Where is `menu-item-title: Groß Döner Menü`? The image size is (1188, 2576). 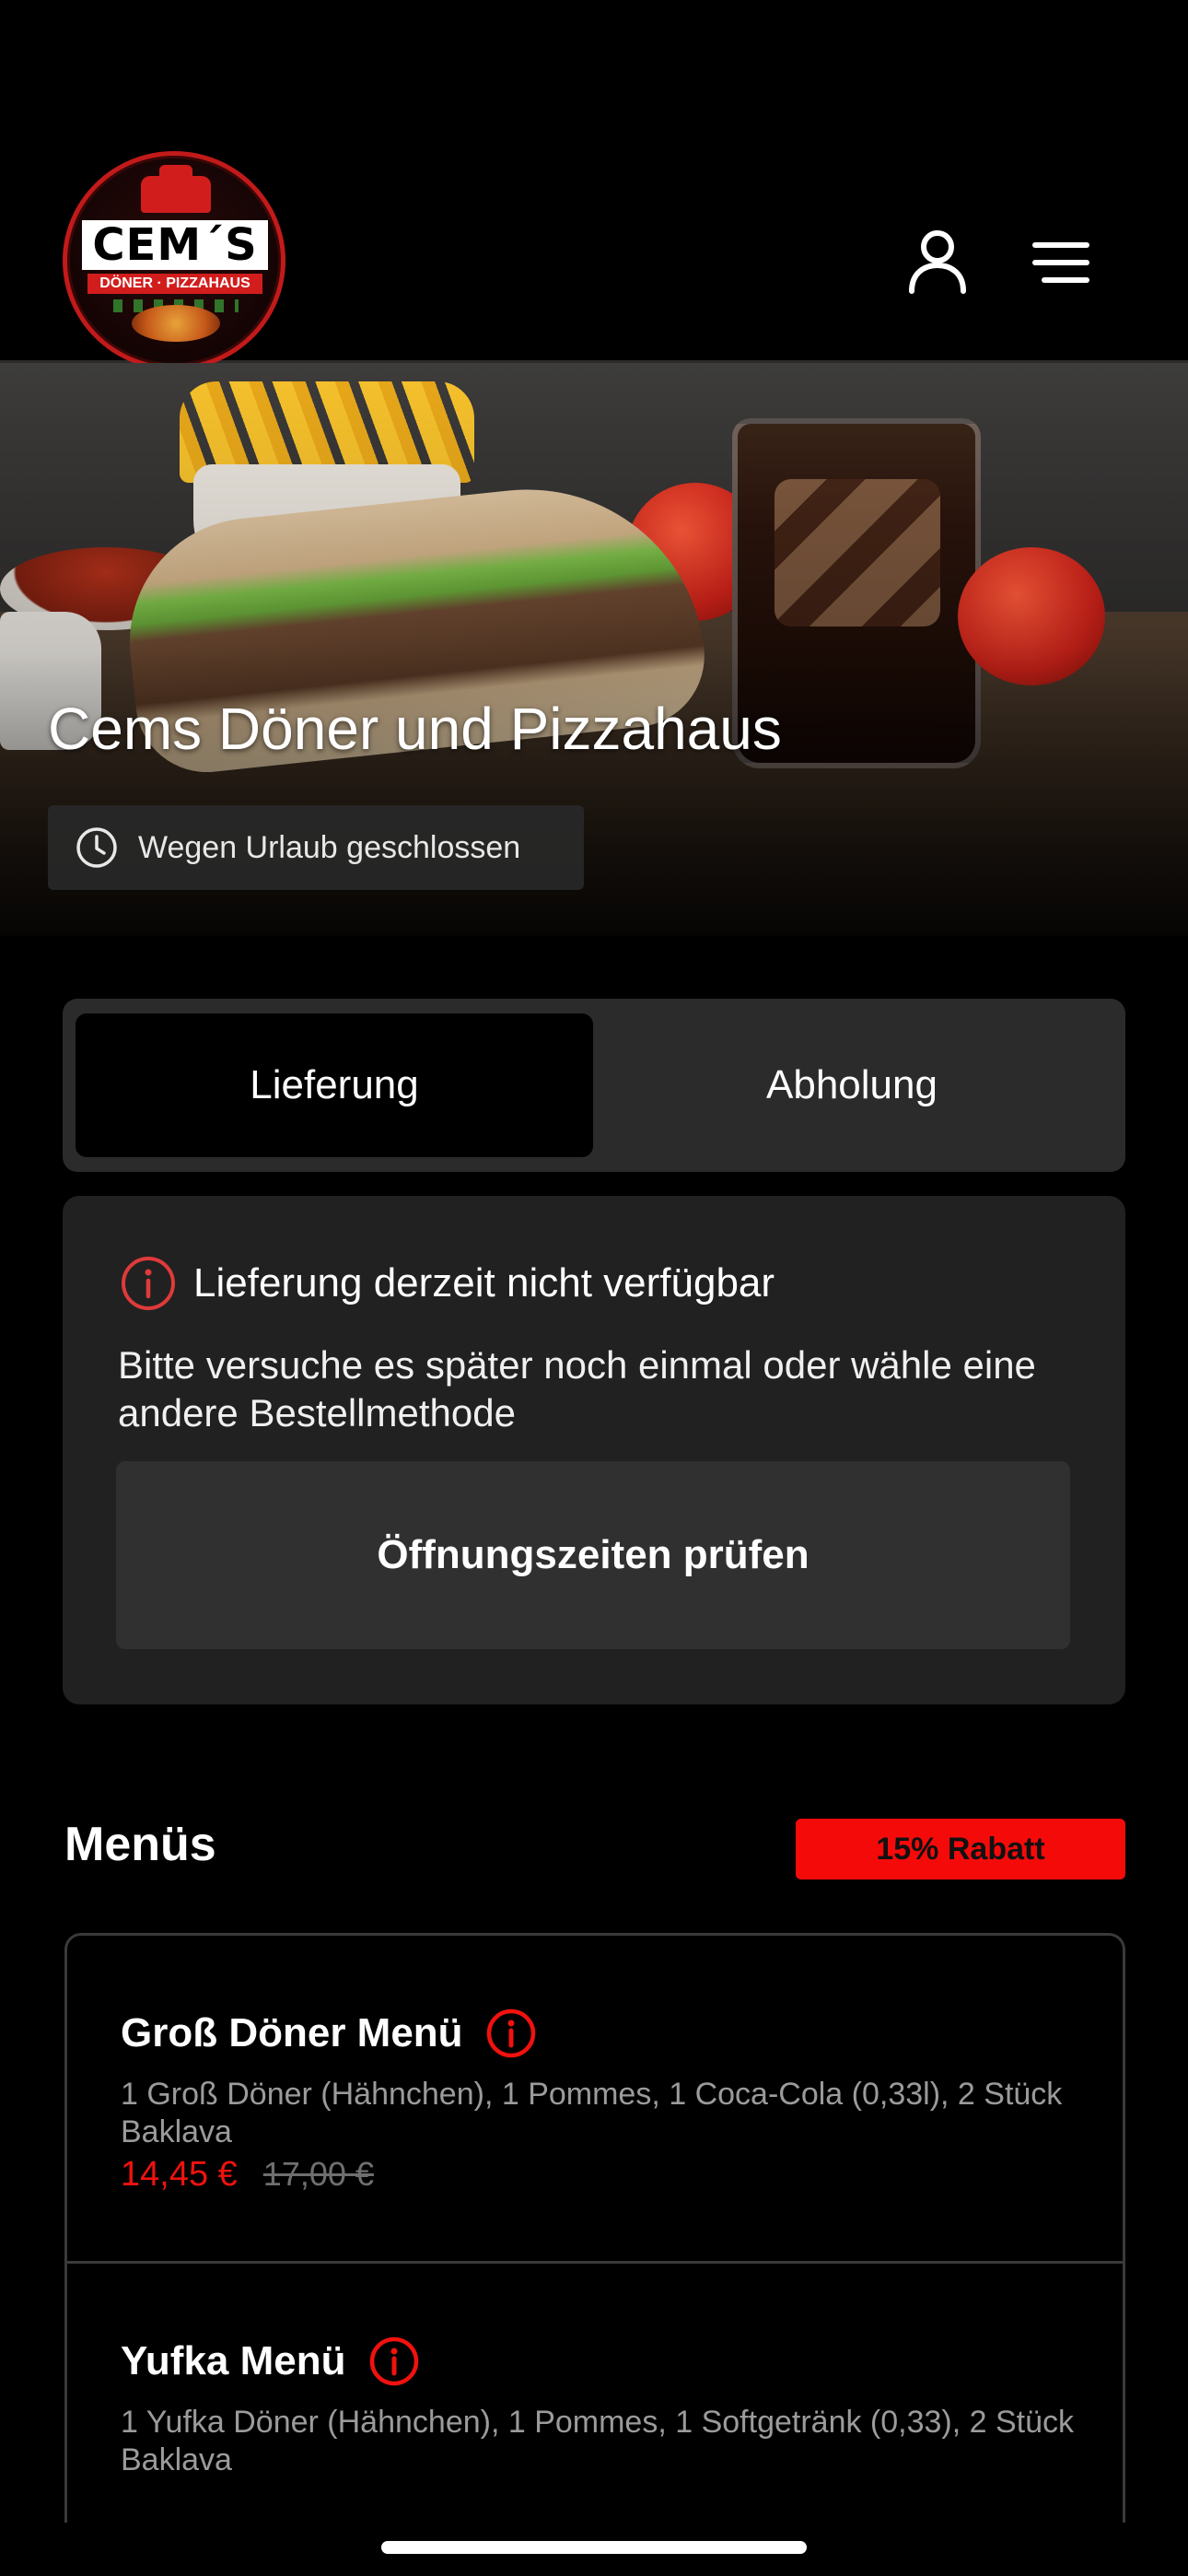 menu-item-title: Groß Döner Menü is located at coordinates (292, 2032).